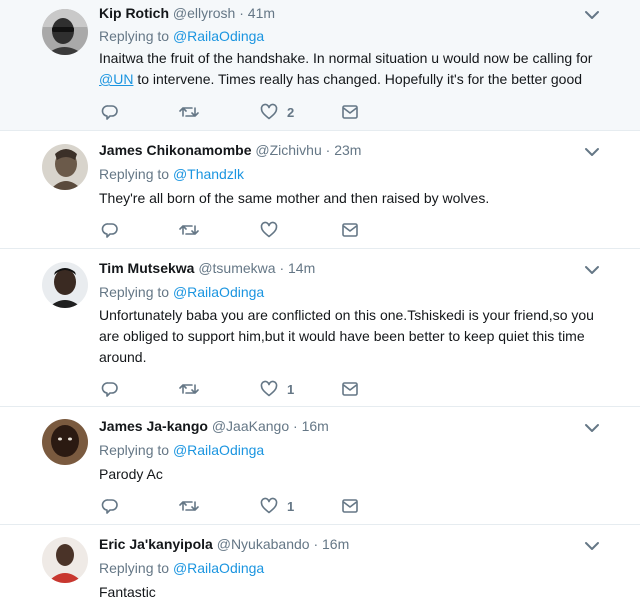 Image resolution: width=640 pixels, height=611 pixels. I want to click on author-handle: @ellyrosh, so click(204, 13).